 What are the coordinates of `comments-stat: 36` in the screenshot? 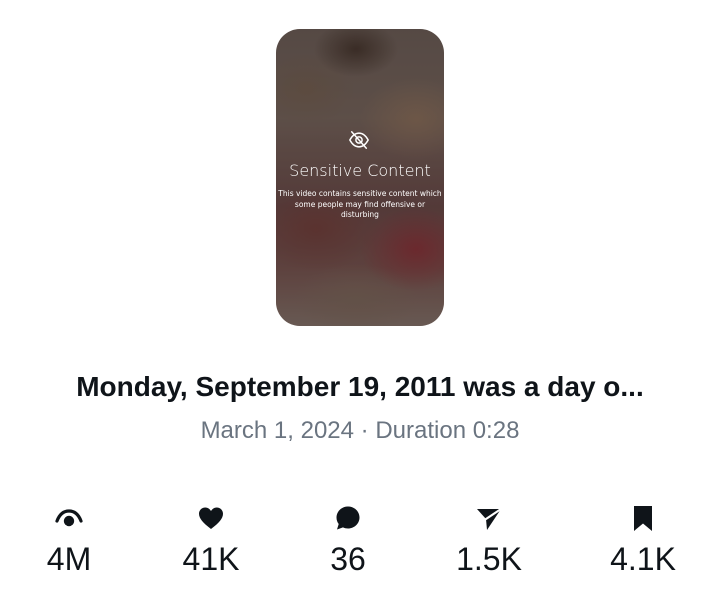 It's located at (348, 540).